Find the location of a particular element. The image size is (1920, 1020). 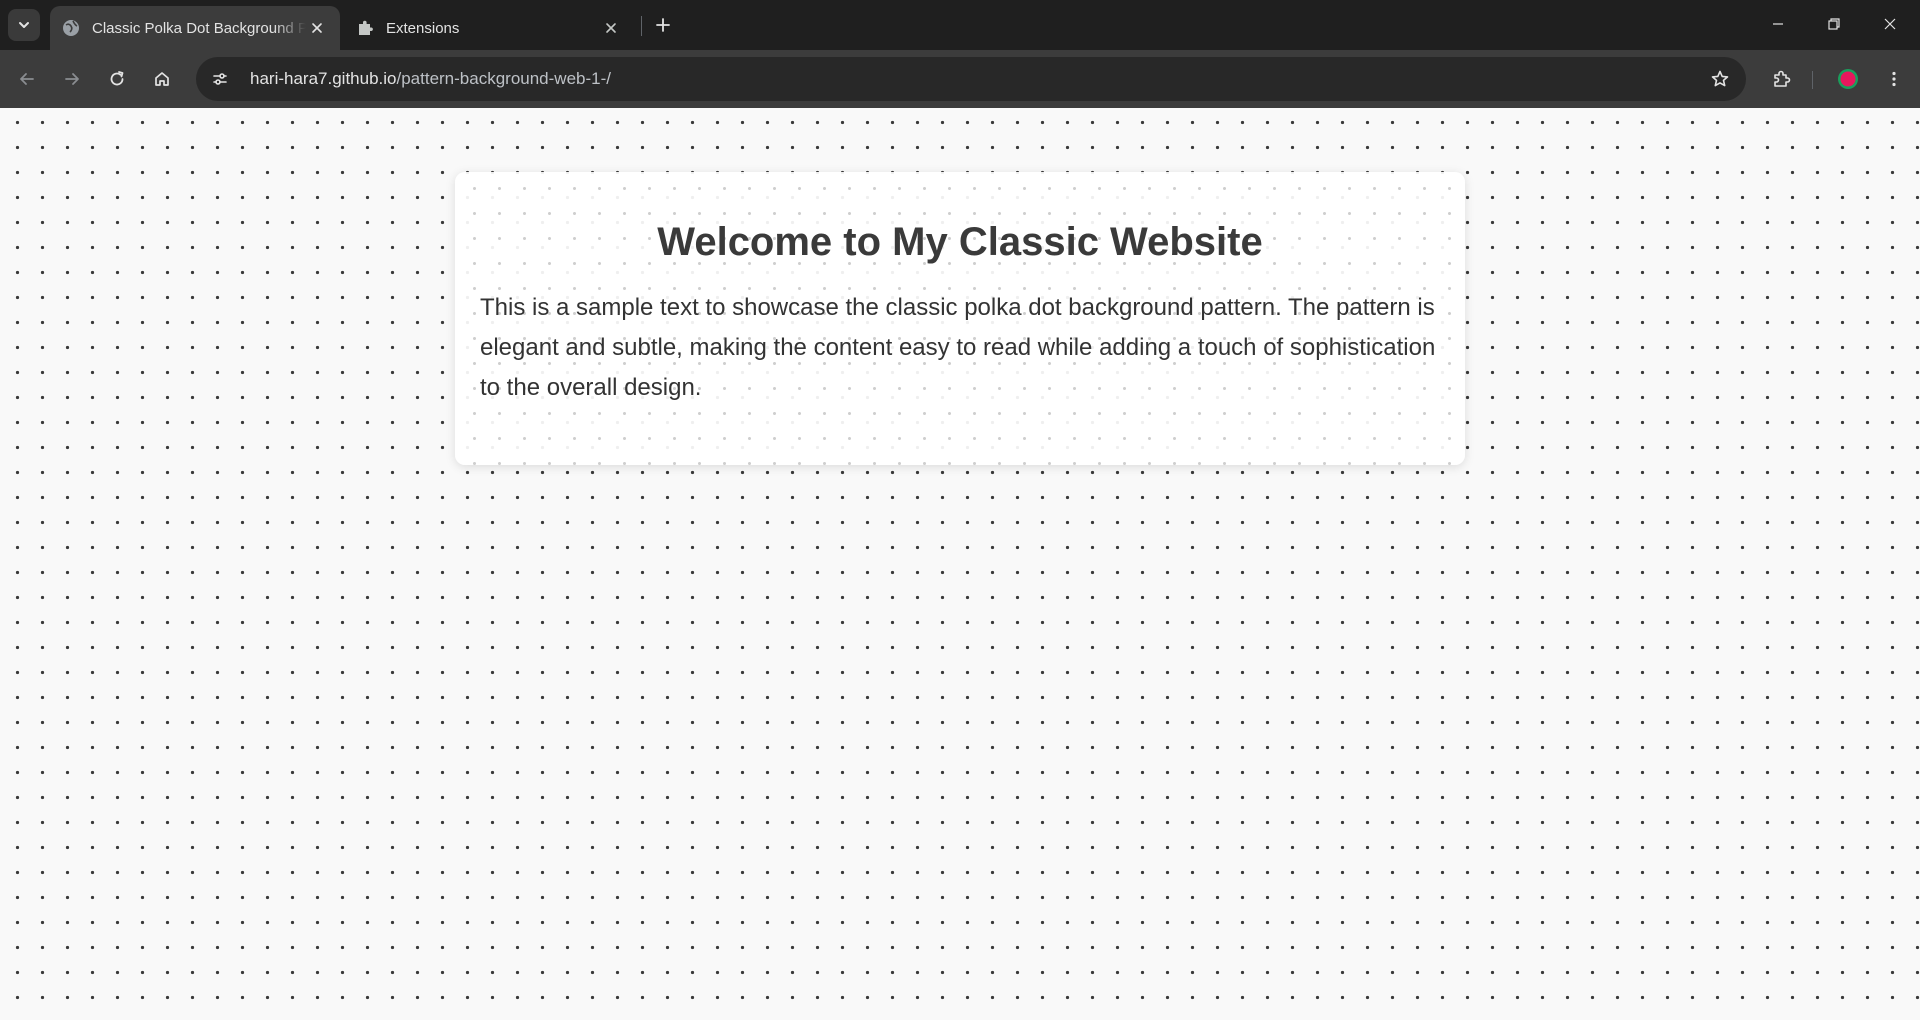

minimize-icon is located at coordinates (1778, 24).